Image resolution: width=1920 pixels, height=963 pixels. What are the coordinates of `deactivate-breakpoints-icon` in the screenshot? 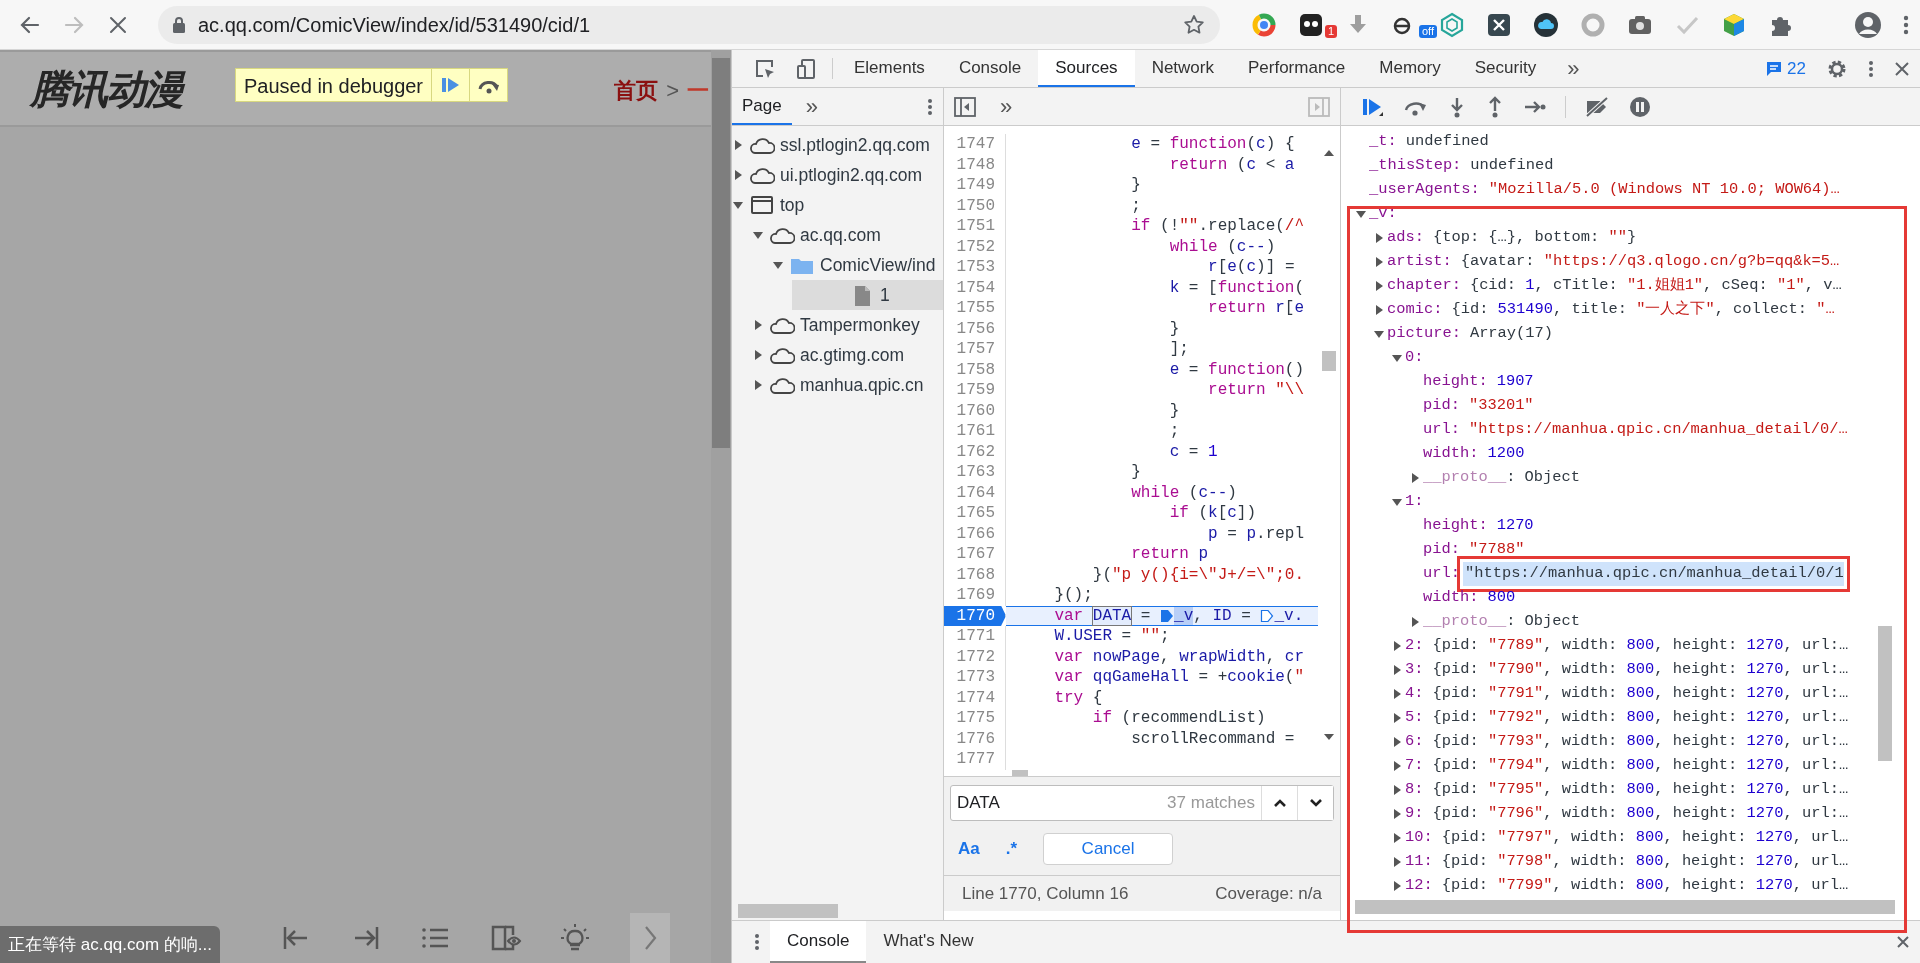 It's located at (1597, 106).